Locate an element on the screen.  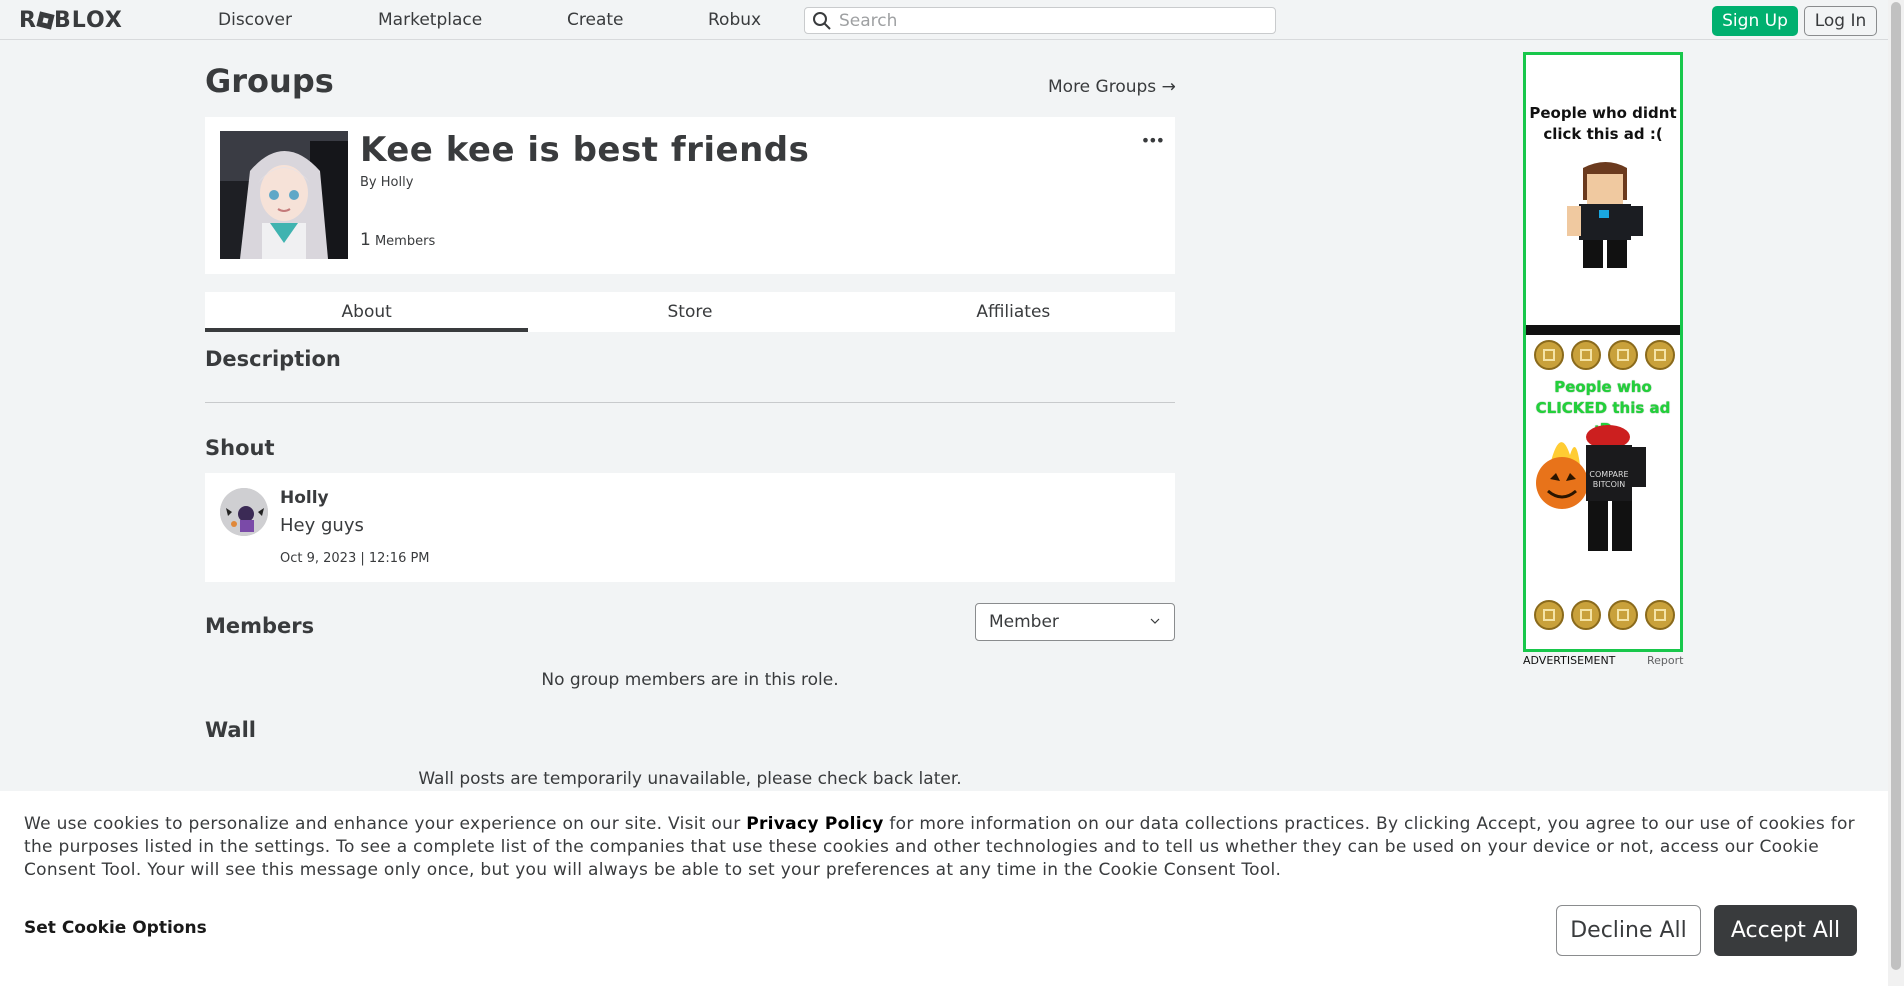
decline-all-button: Decline All is located at coordinates (1628, 930).